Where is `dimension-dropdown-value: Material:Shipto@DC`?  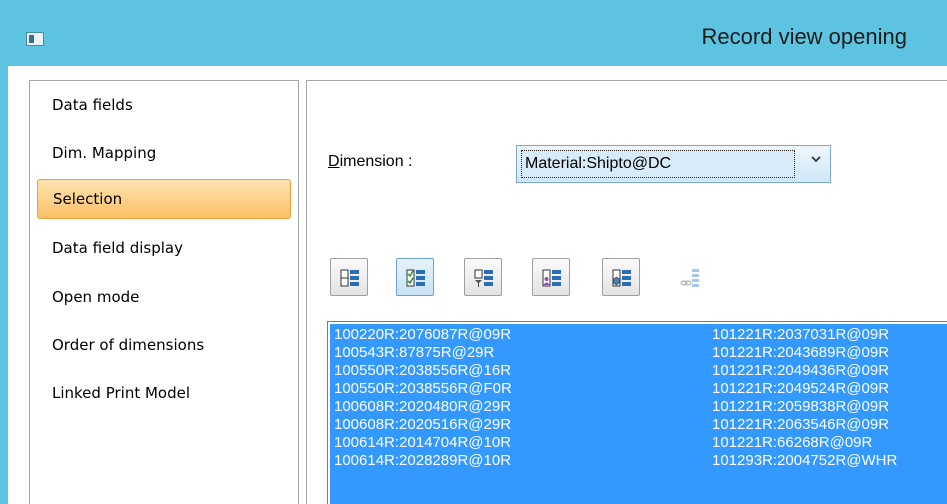
dimension-dropdown-value: Material:Shipto@DC is located at coordinates (658, 164).